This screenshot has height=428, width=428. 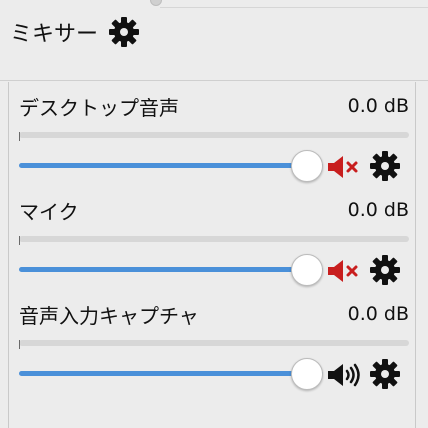 What do you see at coordinates (294, 7) in the screenshot?
I see `window-top-edge` at bounding box center [294, 7].